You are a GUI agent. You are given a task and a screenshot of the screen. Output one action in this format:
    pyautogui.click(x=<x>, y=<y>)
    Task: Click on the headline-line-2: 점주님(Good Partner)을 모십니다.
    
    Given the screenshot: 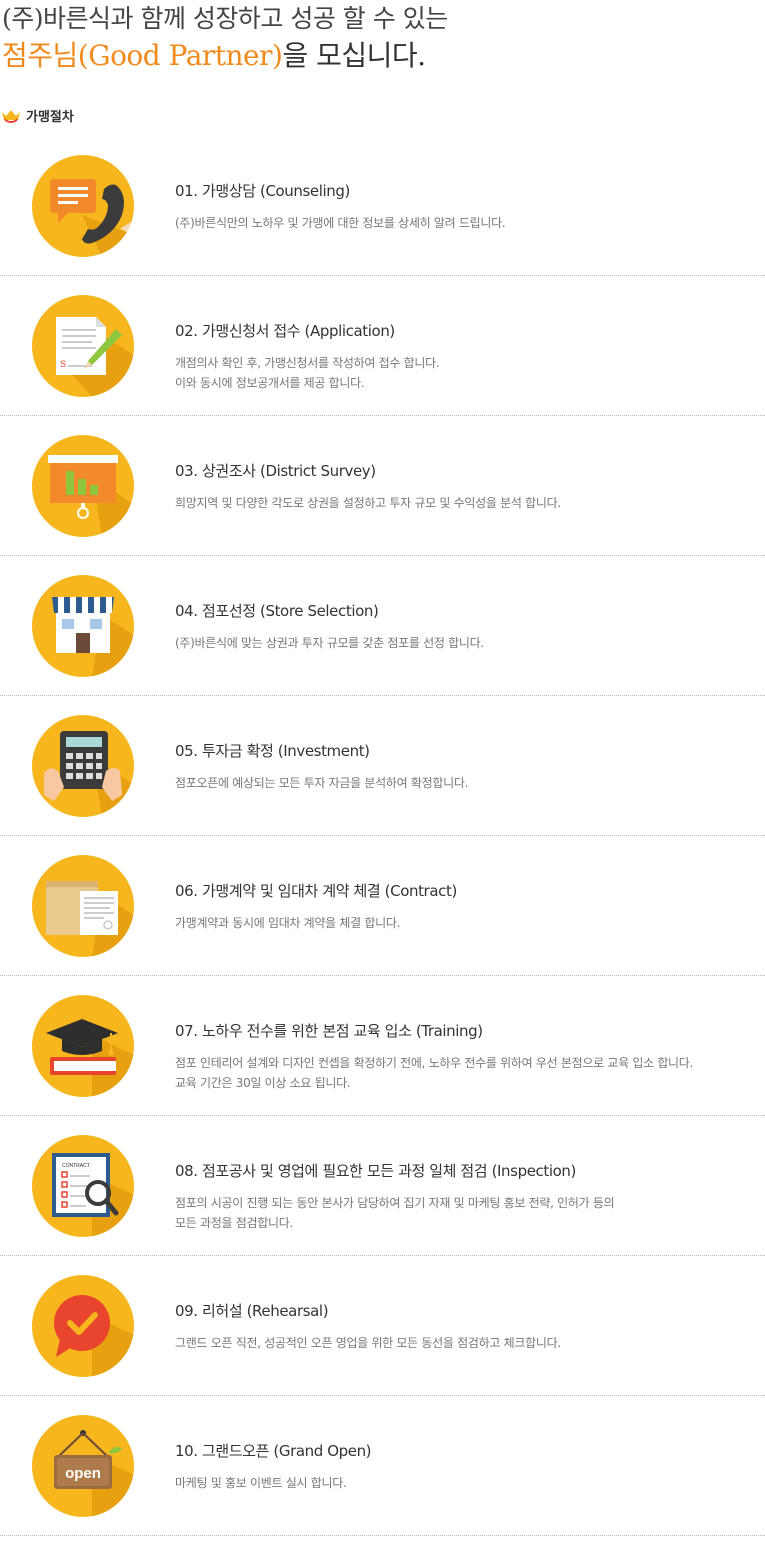 What is the action you would take?
    pyautogui.click(x=382, y=56)
    